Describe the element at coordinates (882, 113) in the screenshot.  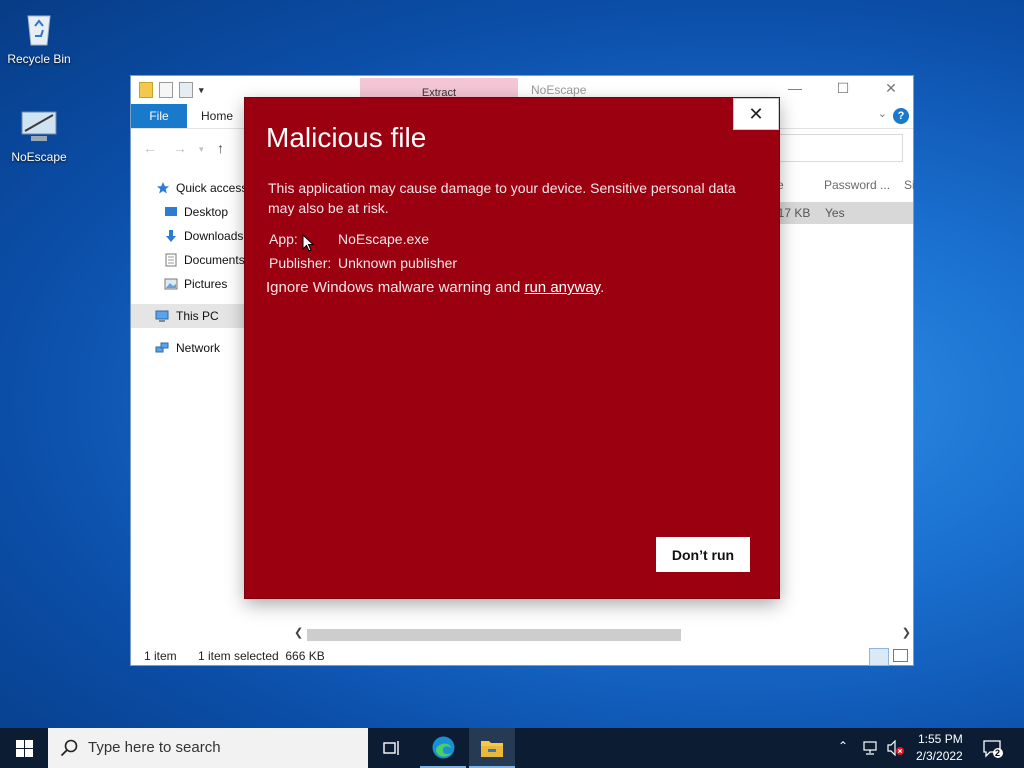
I see `chevron-down-icon: ⌄` at that location.